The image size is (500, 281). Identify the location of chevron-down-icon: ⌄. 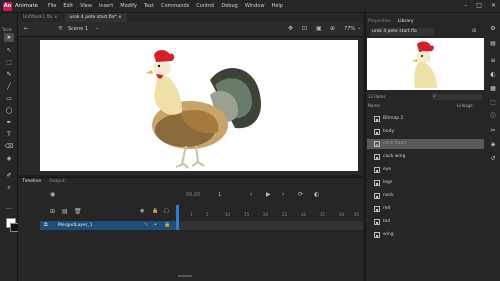
(97, 28).